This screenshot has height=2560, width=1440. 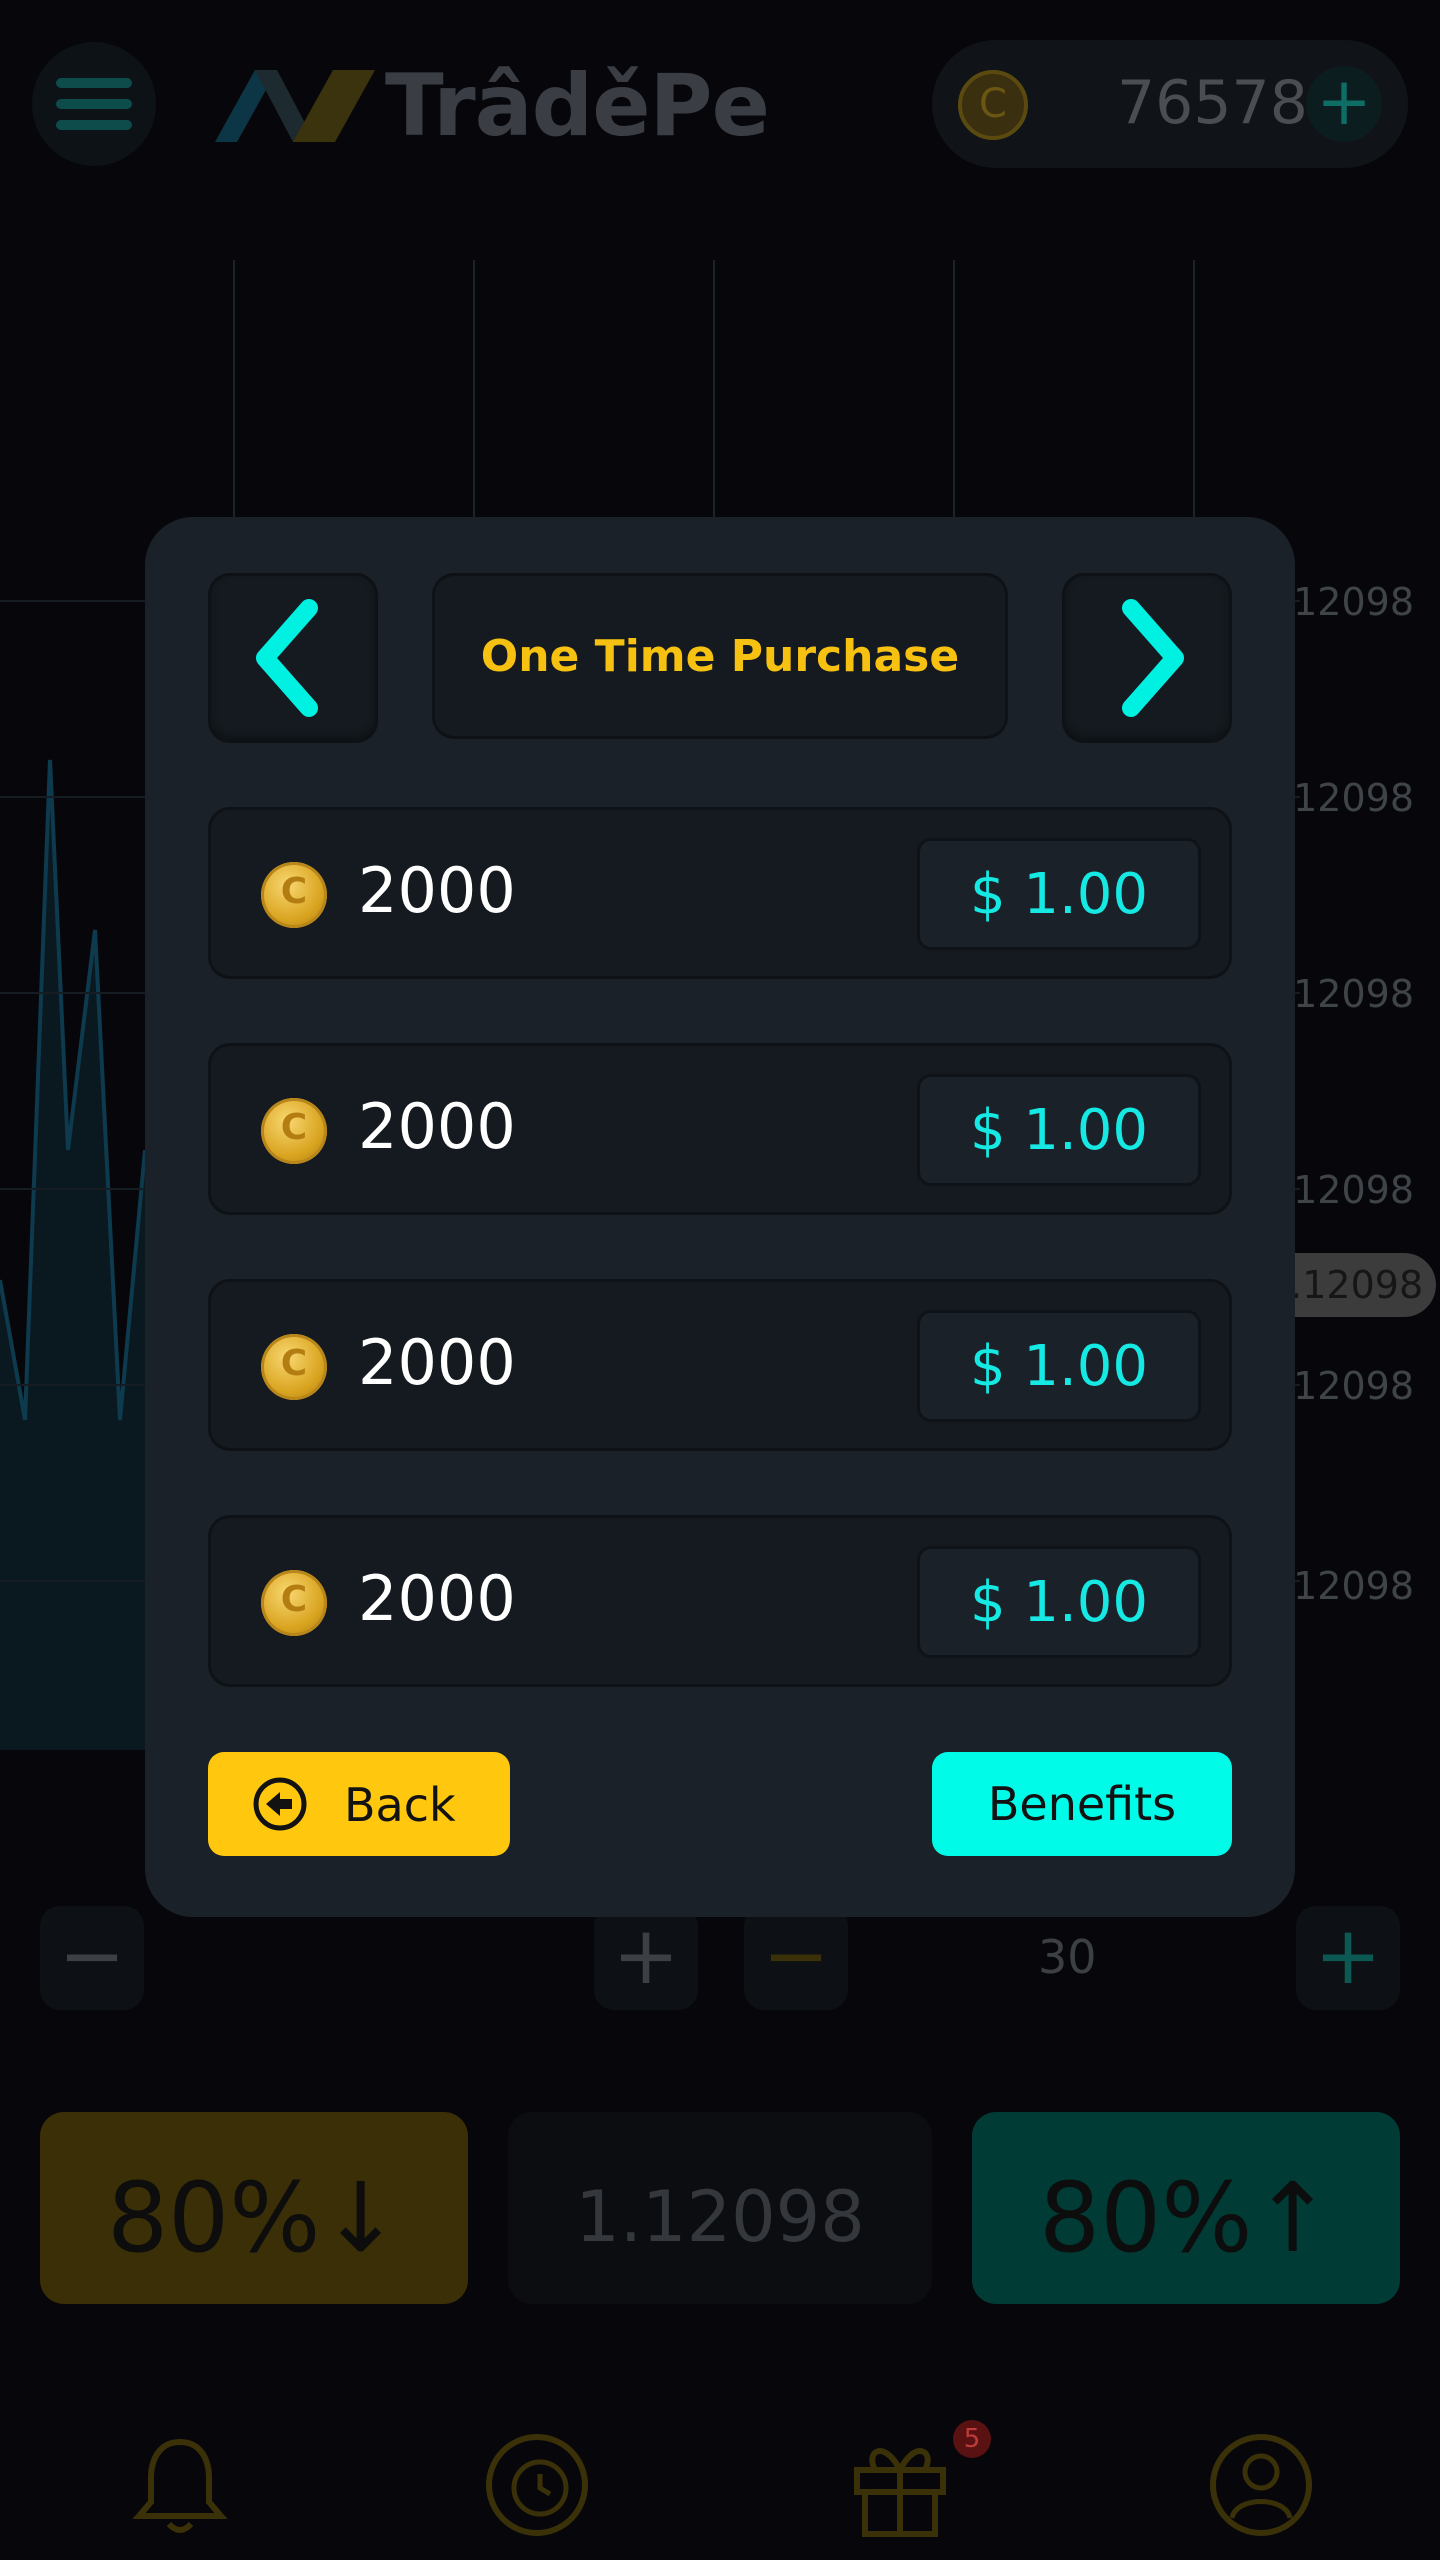 I want to click on trade-up-button: 80%↑, so click(x=1186, y=2208).